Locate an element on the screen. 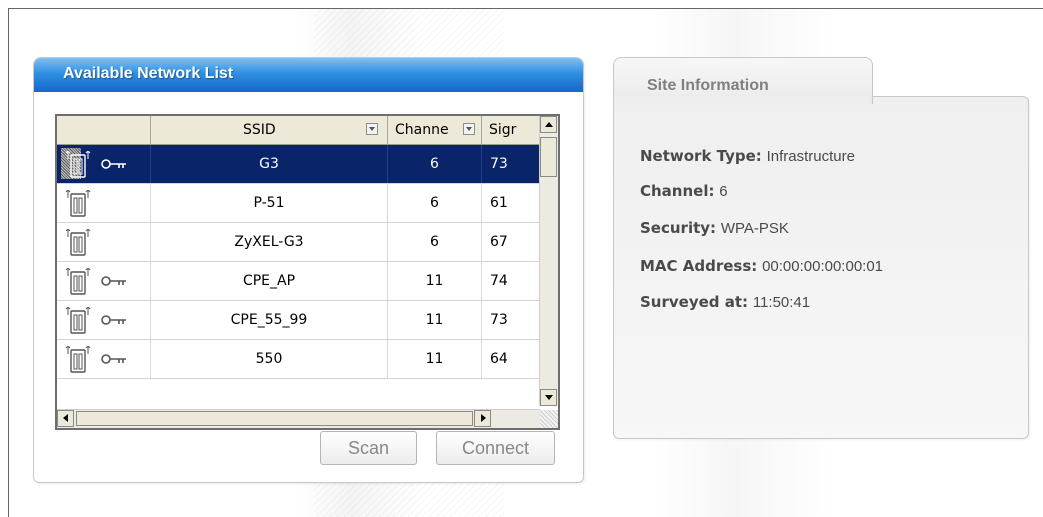 The height and width of the screenshot is (517, 1043). chevron-right-icon is located at coordinates (483, 418).